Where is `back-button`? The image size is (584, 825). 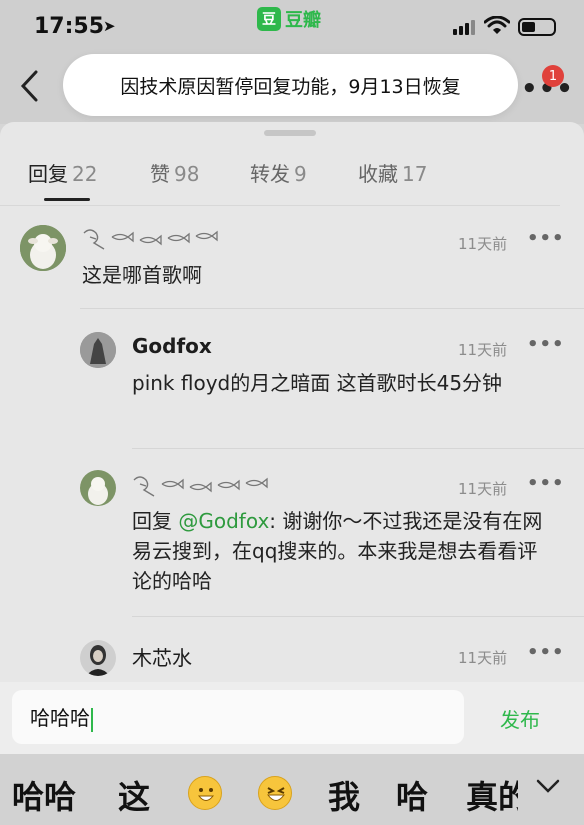 back-button is located at coordinates (33, 88).